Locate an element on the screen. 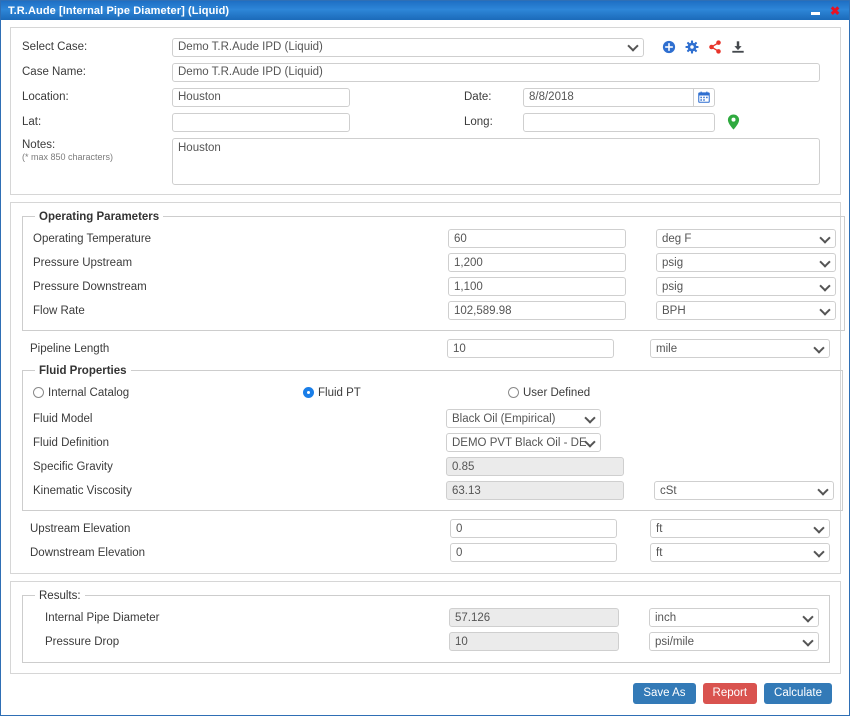 The width and height of the screenshot is (850, 716). date-input is located at coordinates (608, 97).